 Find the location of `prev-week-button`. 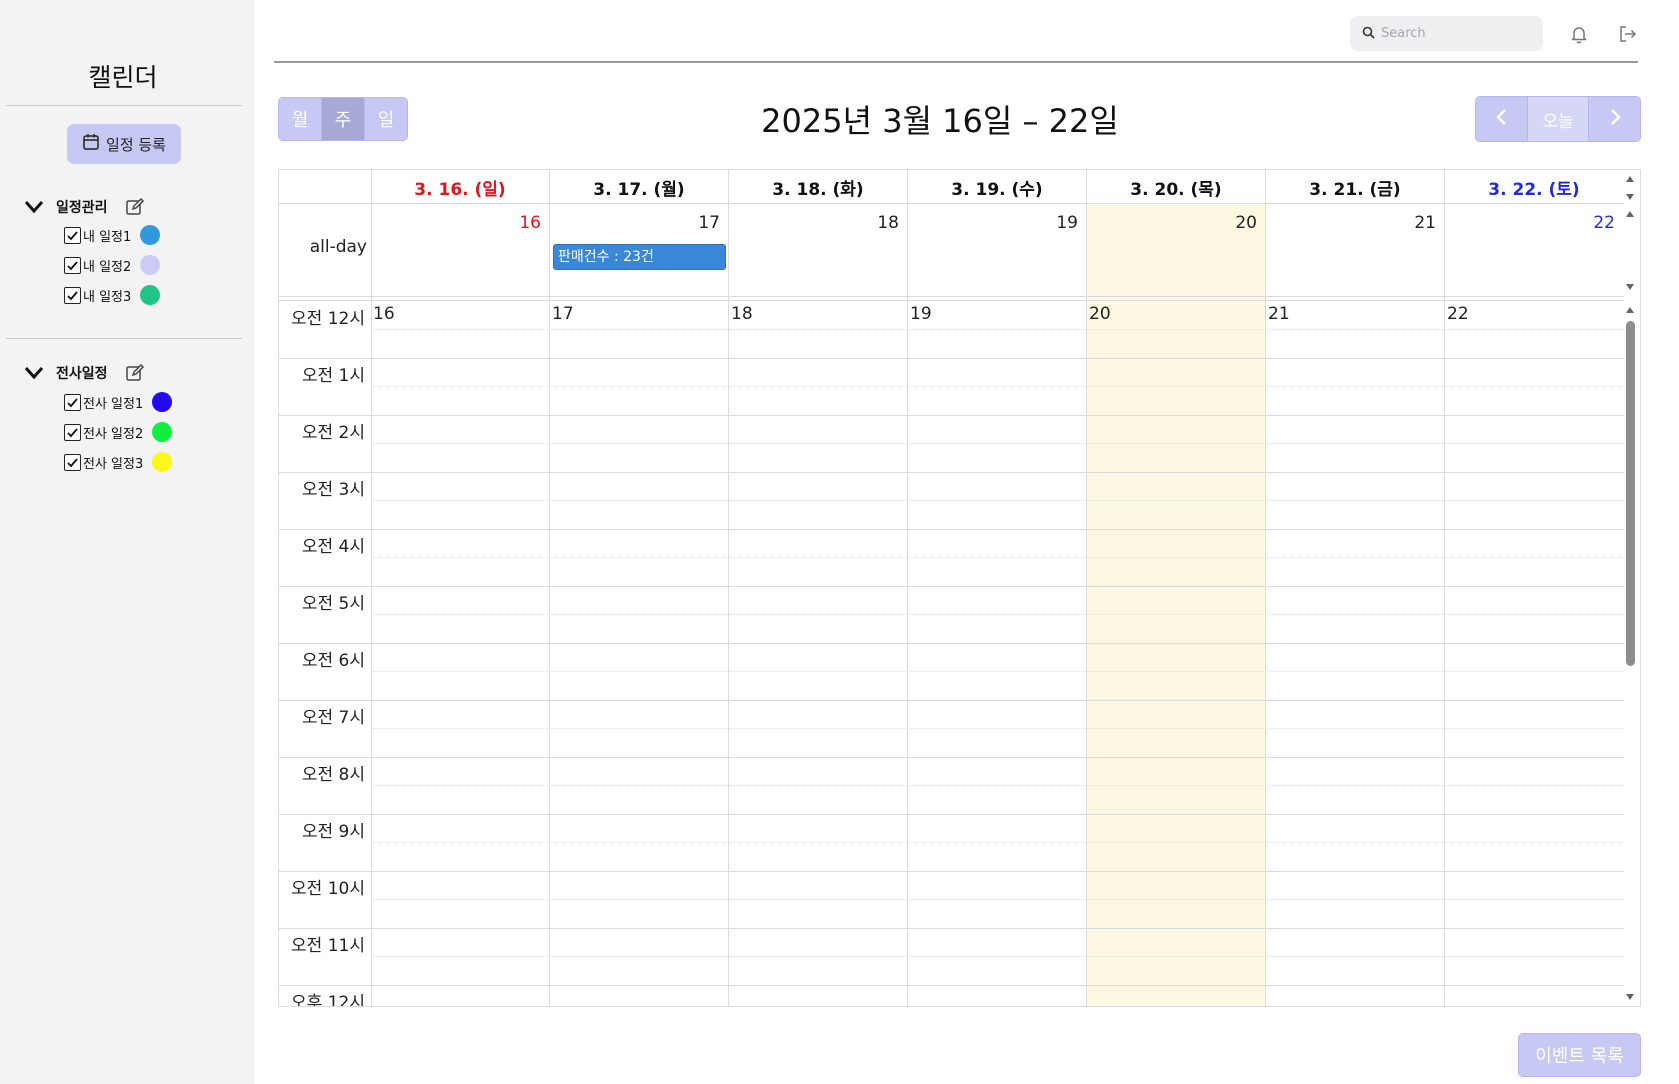

prev-week-button is located at coordinates (1501, 119).